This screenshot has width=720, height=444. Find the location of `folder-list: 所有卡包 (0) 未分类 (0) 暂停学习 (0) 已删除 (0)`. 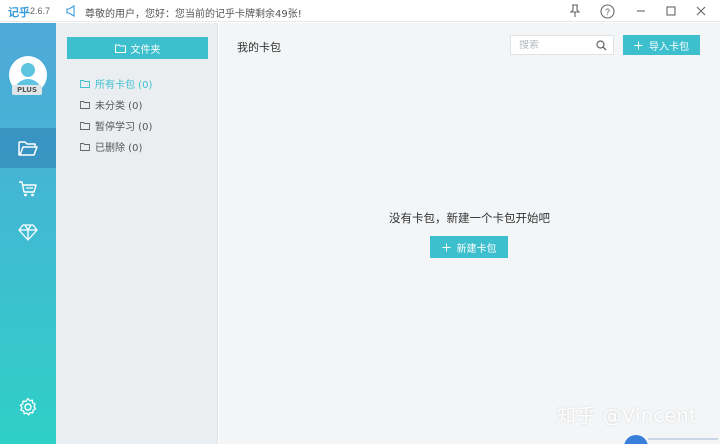

folder-list: 所有卡包 (0) 未分类 (0) 暂停学习 (0) 已删除 (0) is located at coordinates (116, 115).